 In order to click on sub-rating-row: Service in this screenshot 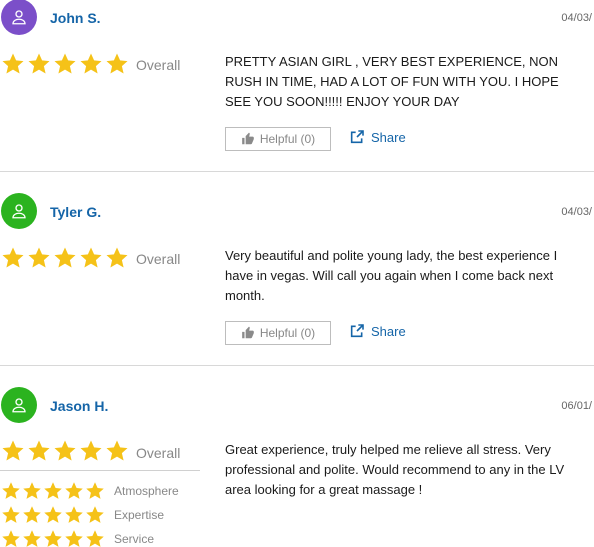, I will do `click(77, 538)`.